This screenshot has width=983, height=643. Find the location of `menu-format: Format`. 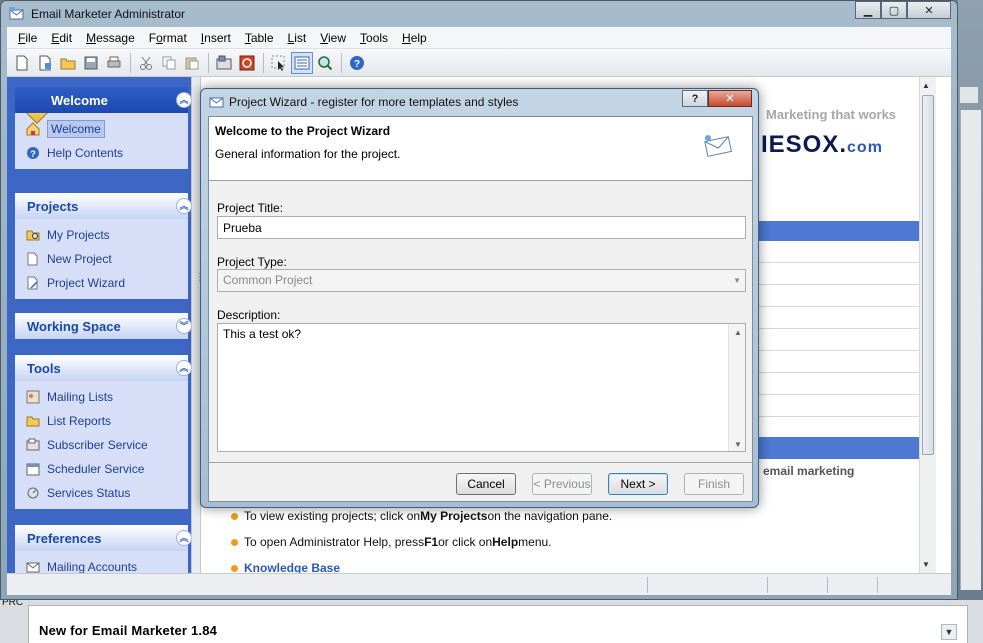

menu-format: Format is located at coordinates (168, 38).